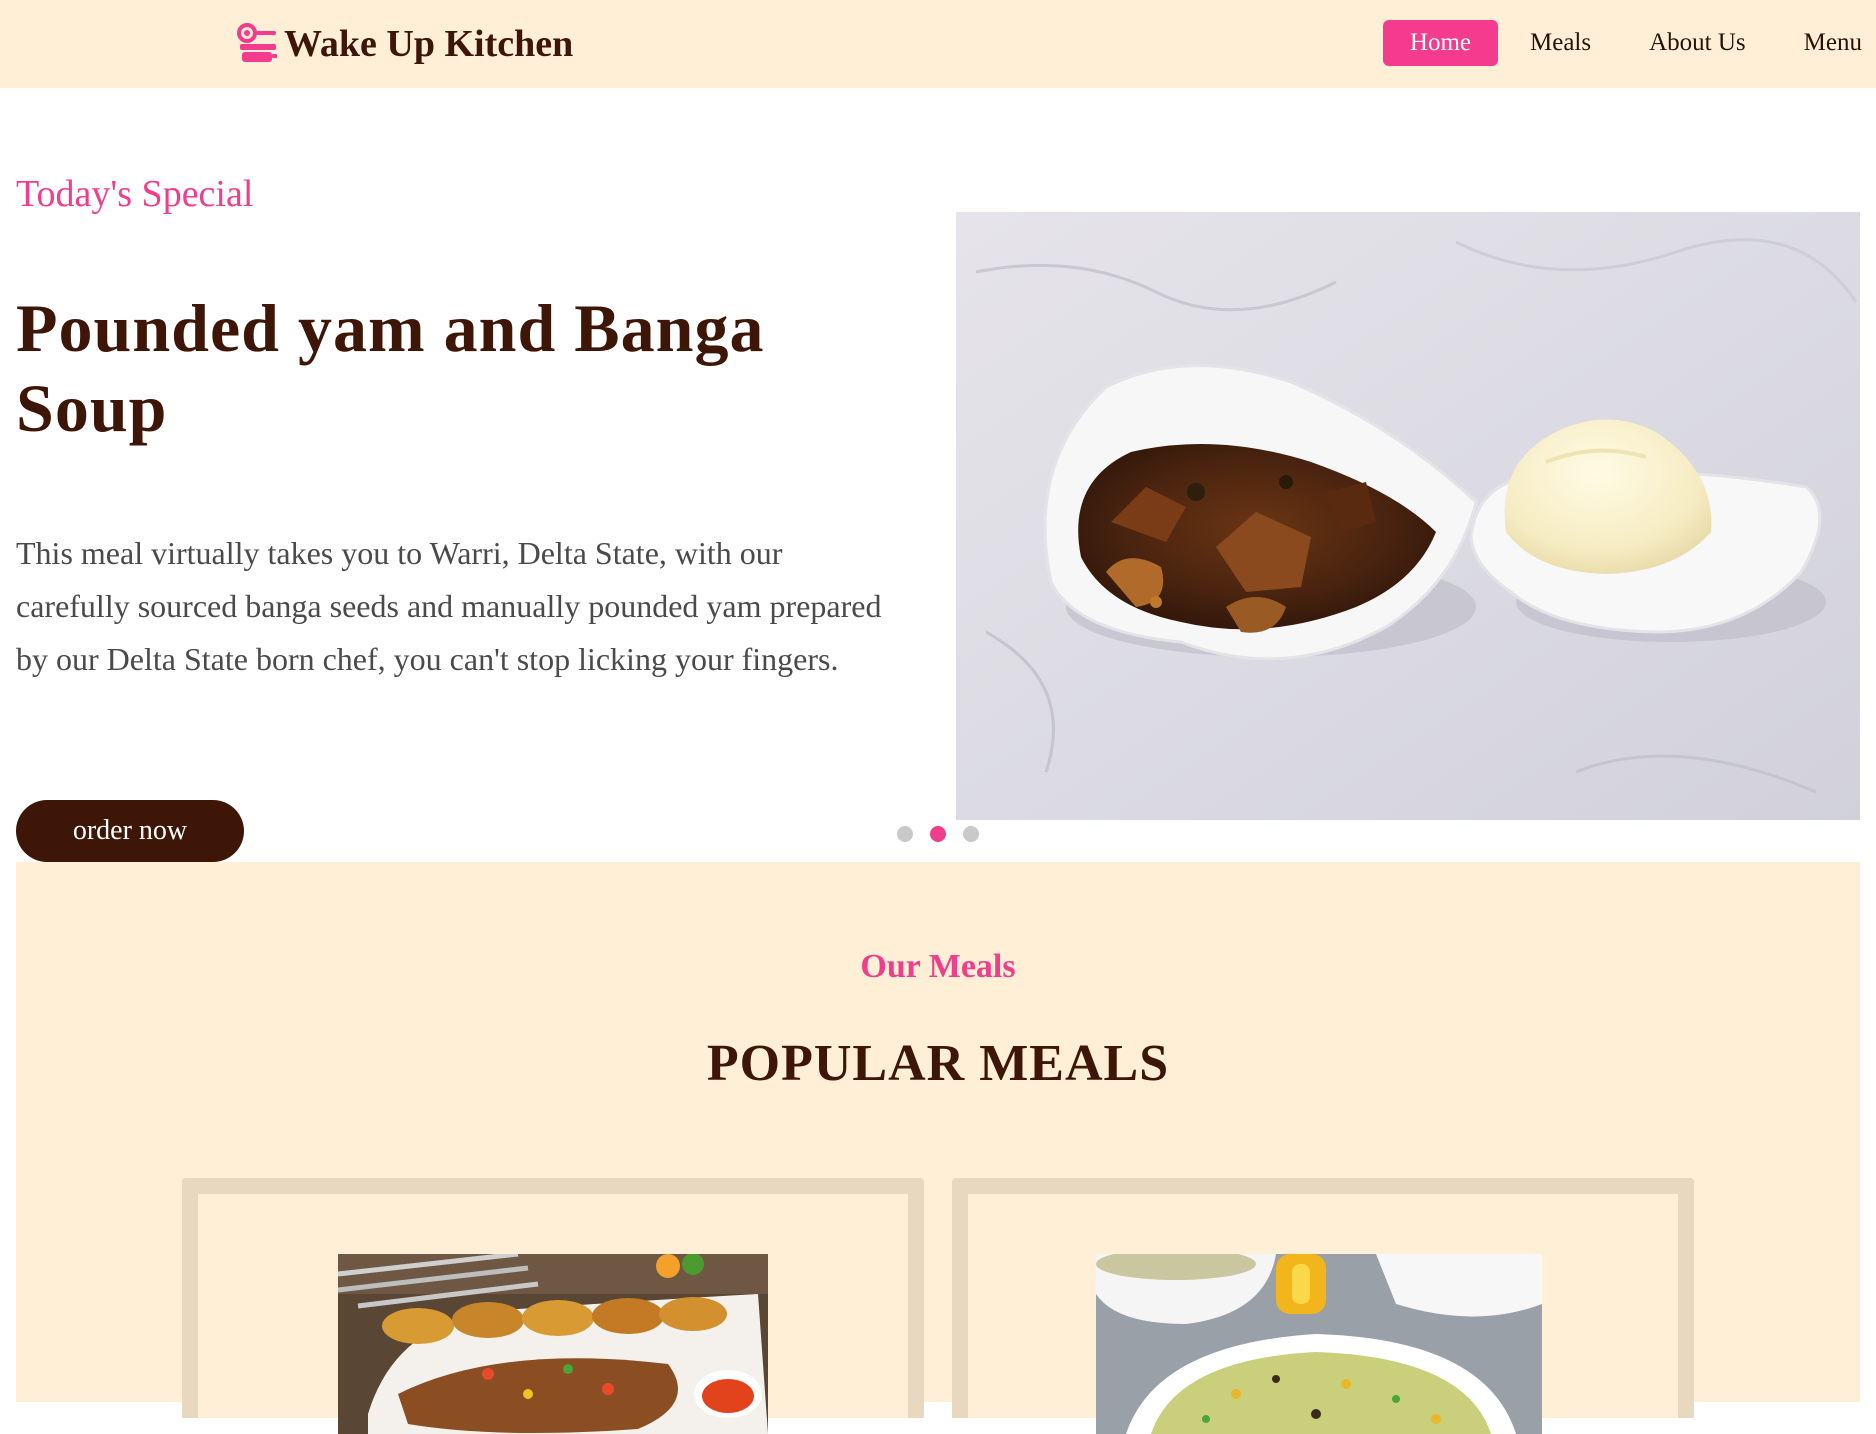 Image resolution: width=1876 pixels, height=1434 pixels. What do you see at coordinates (1622, 43) in the screenshot?
I see `main-nav: Home Meals About Us Menu` at bounding box center [1622, 43].